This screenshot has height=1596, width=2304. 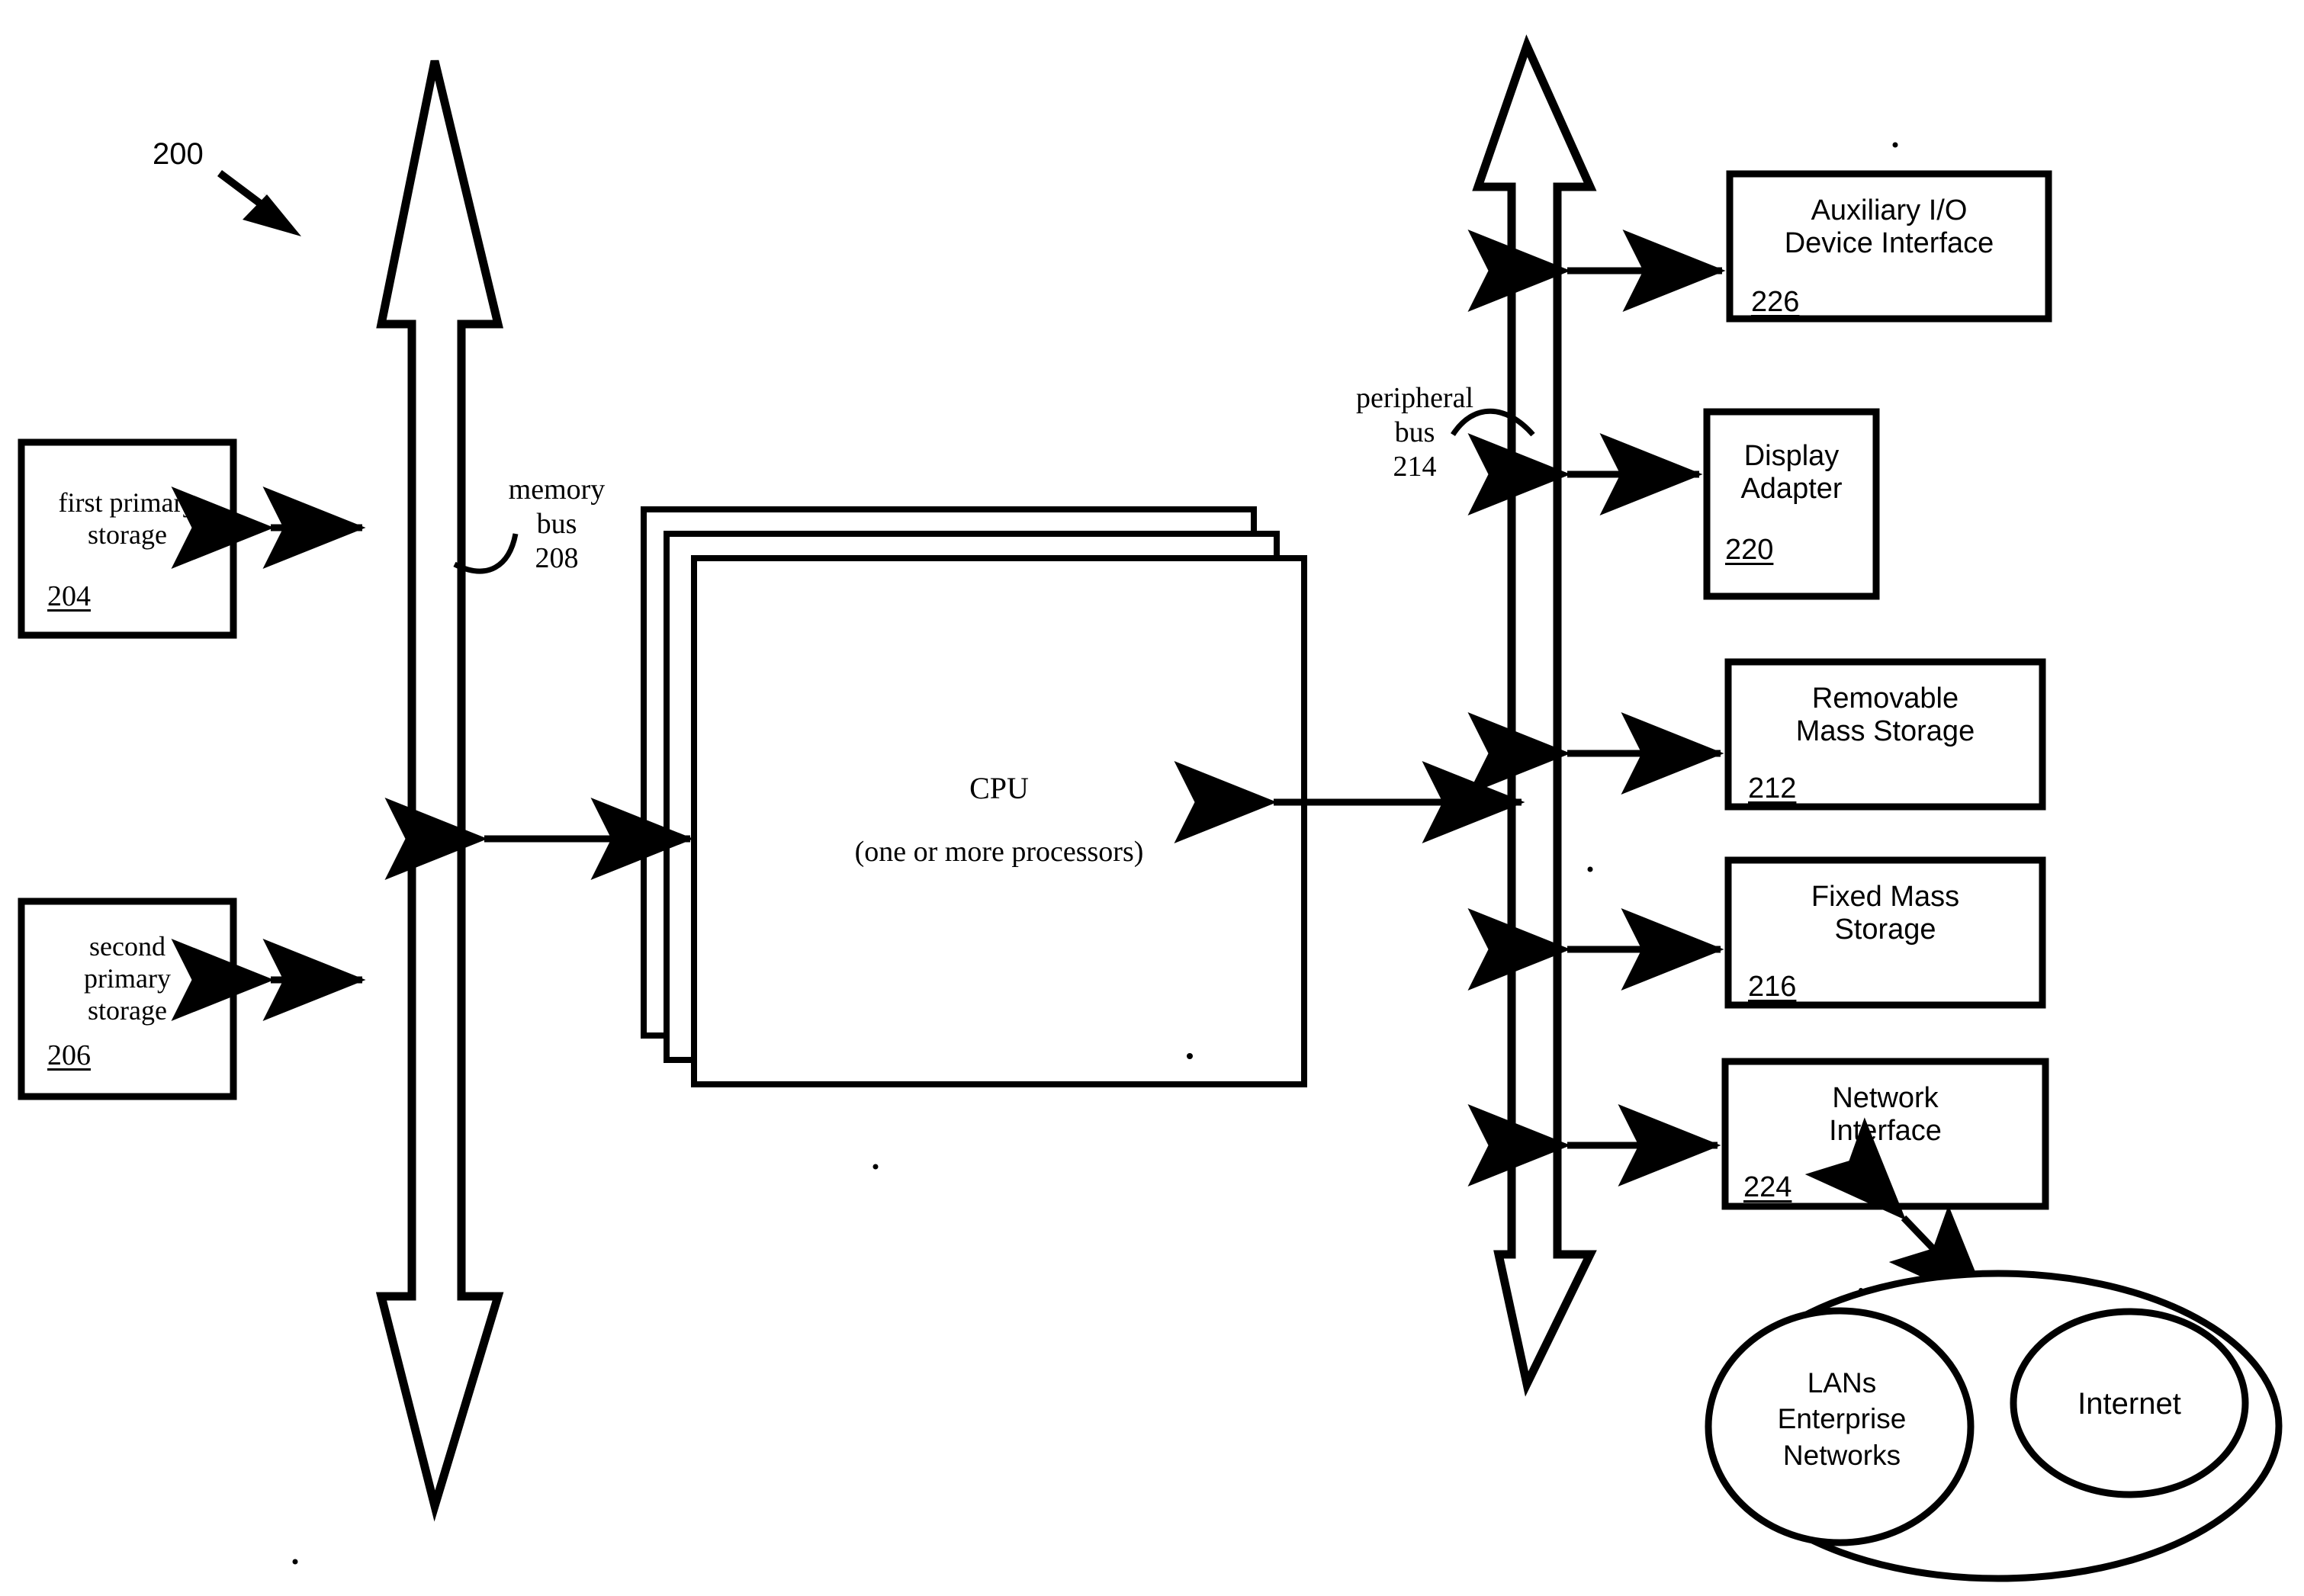 What do you see at coordinates (1773, 788) in the screenshot?
I see `ref-removable-mass-storage: 212` at bounding box center [1773, 788].